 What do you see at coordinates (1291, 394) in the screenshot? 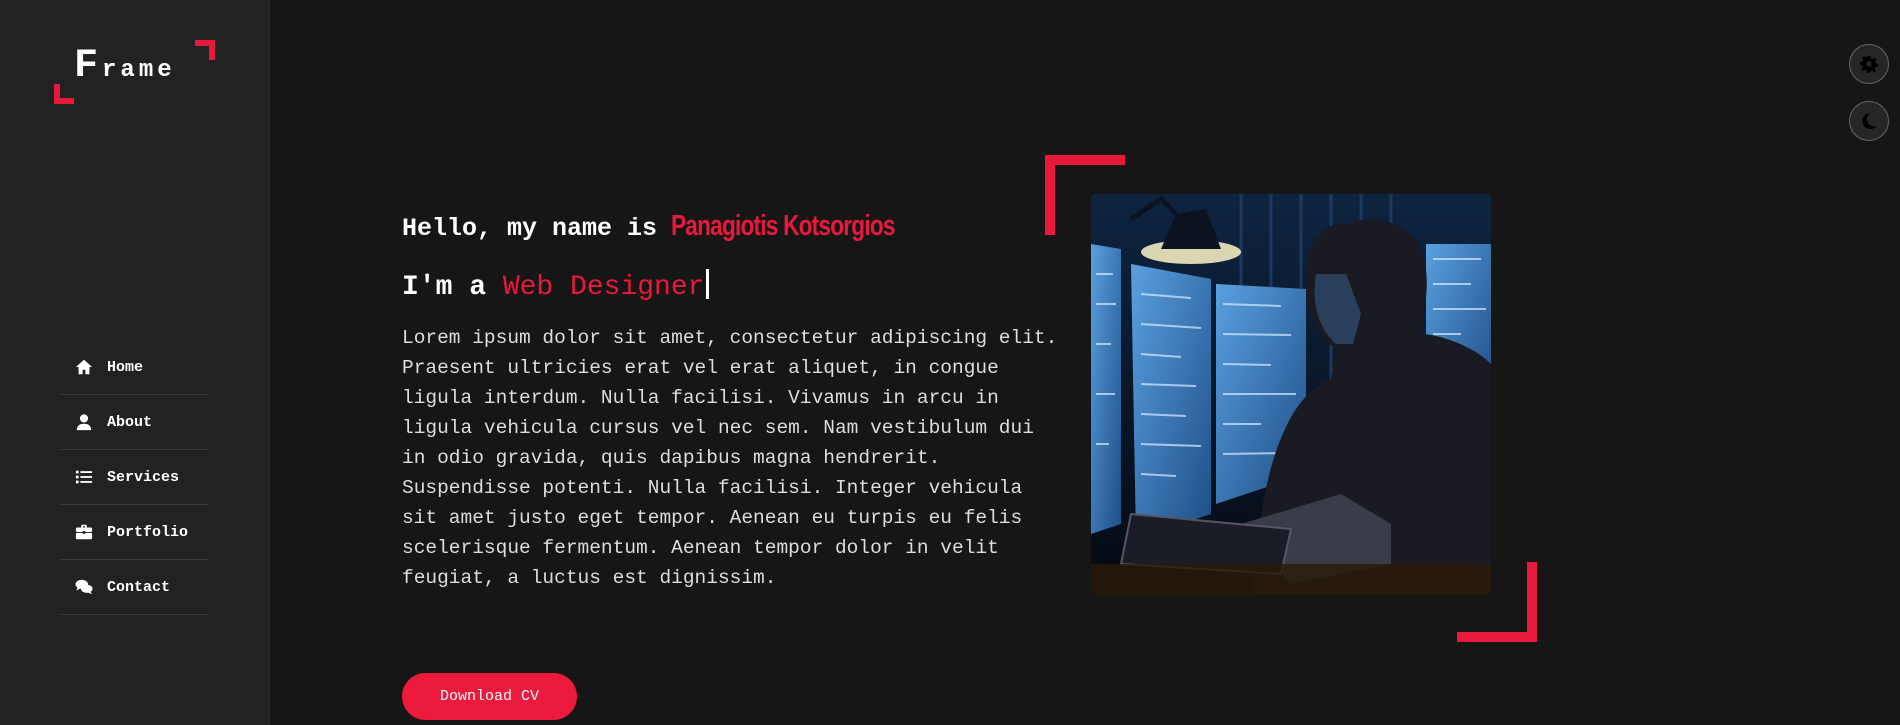
I see `profile-illustration` at bounding box center [1291, 394].